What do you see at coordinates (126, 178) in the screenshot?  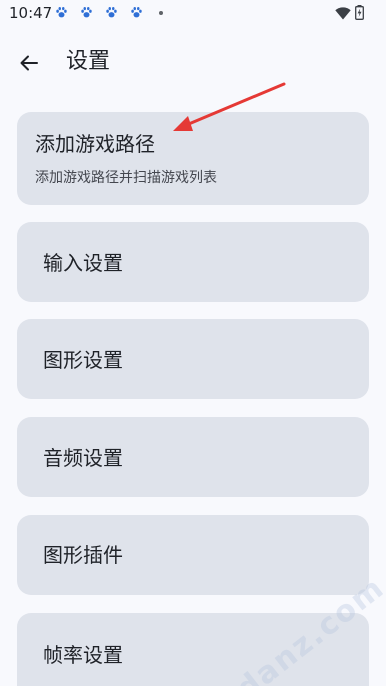 I see `settings-item-subtitle: 添加游戏路径并扫描游戏列表` at bounding box center [126, 178].